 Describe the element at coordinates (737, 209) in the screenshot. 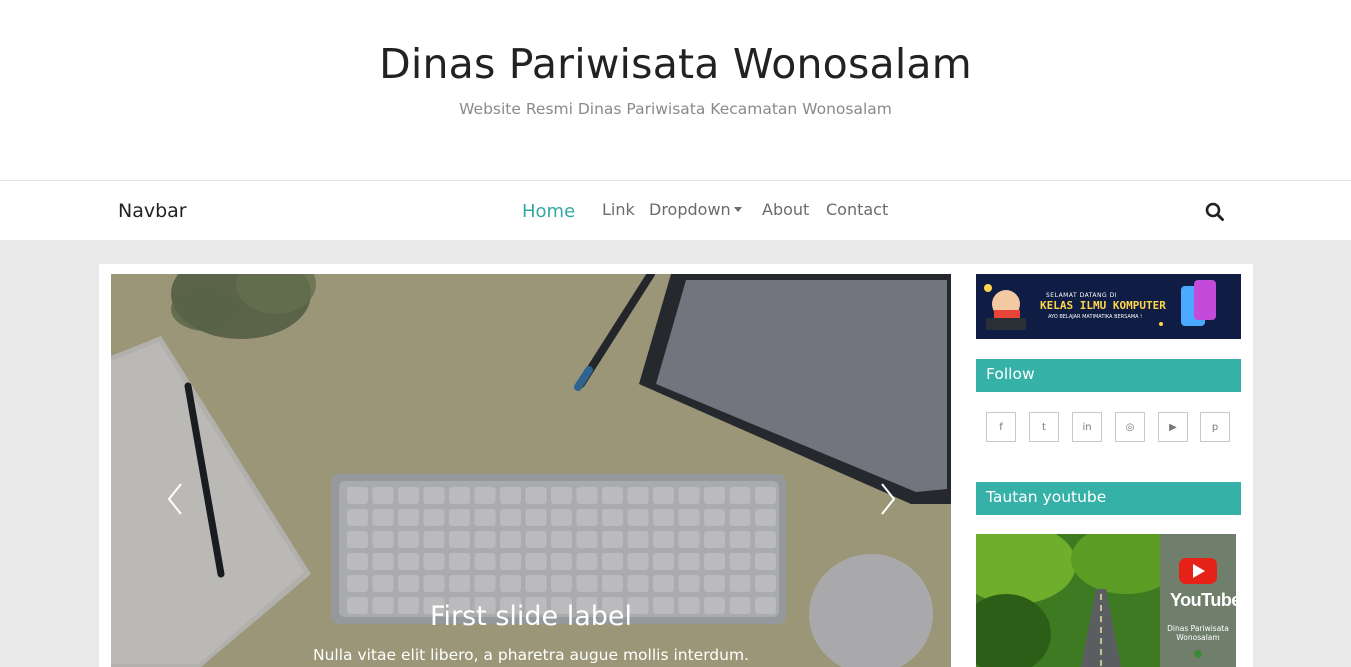

I see `caret-down-icon` at that location.